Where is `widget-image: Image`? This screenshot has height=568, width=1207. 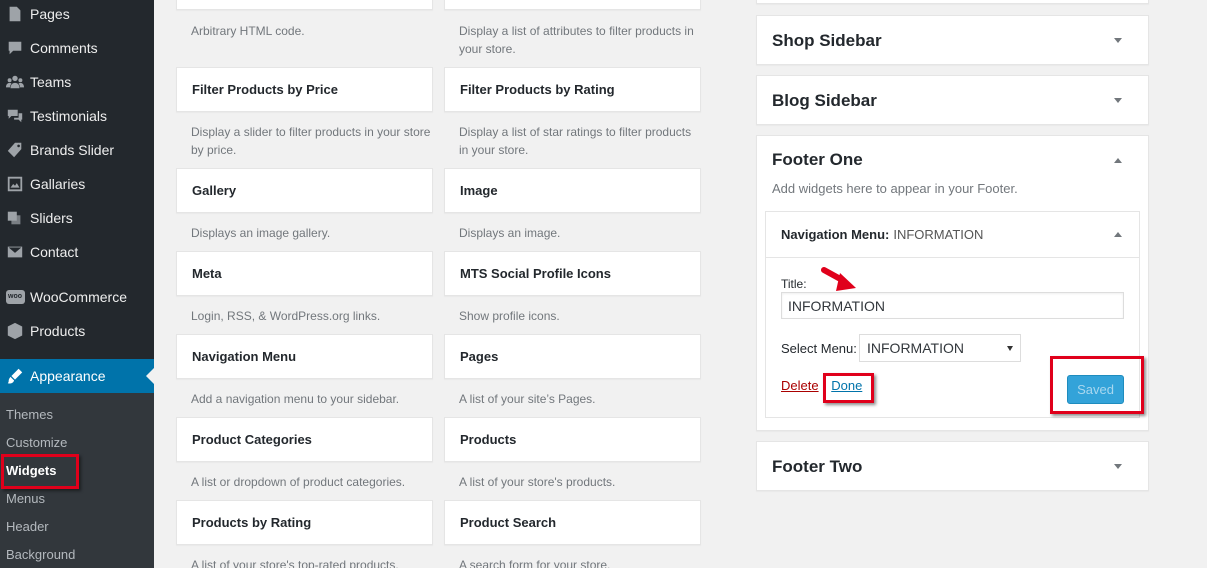
widget-image: Image is located at coordinates (572, 190).